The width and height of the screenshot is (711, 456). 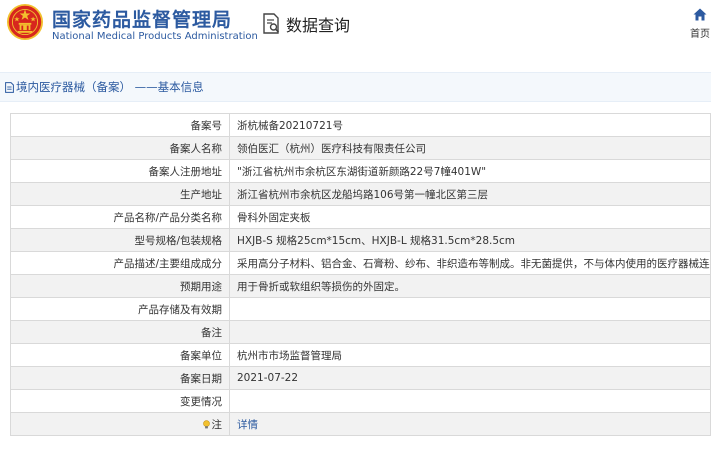 What do you see at coordinates (120, 378) in the screenshot?
I see `field-label: 备案日期` at bounding box center [120, 378].